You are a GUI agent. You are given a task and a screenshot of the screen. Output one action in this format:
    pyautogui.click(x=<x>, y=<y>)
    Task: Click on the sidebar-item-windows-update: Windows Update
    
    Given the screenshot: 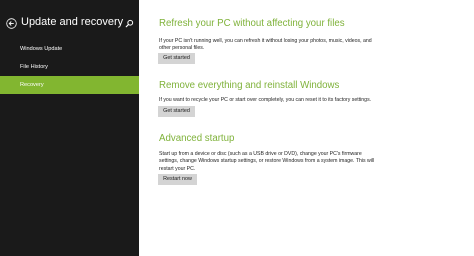 What is the action you would take?
    pyautogui.click(x=69, y=49)
    